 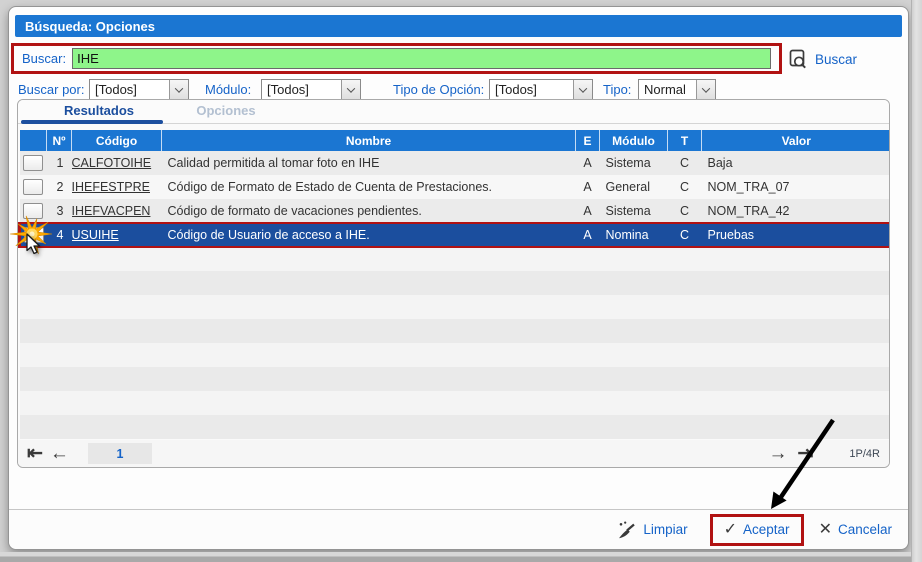 I want to click on page-number-button: 1, so click(x=119, y=453).